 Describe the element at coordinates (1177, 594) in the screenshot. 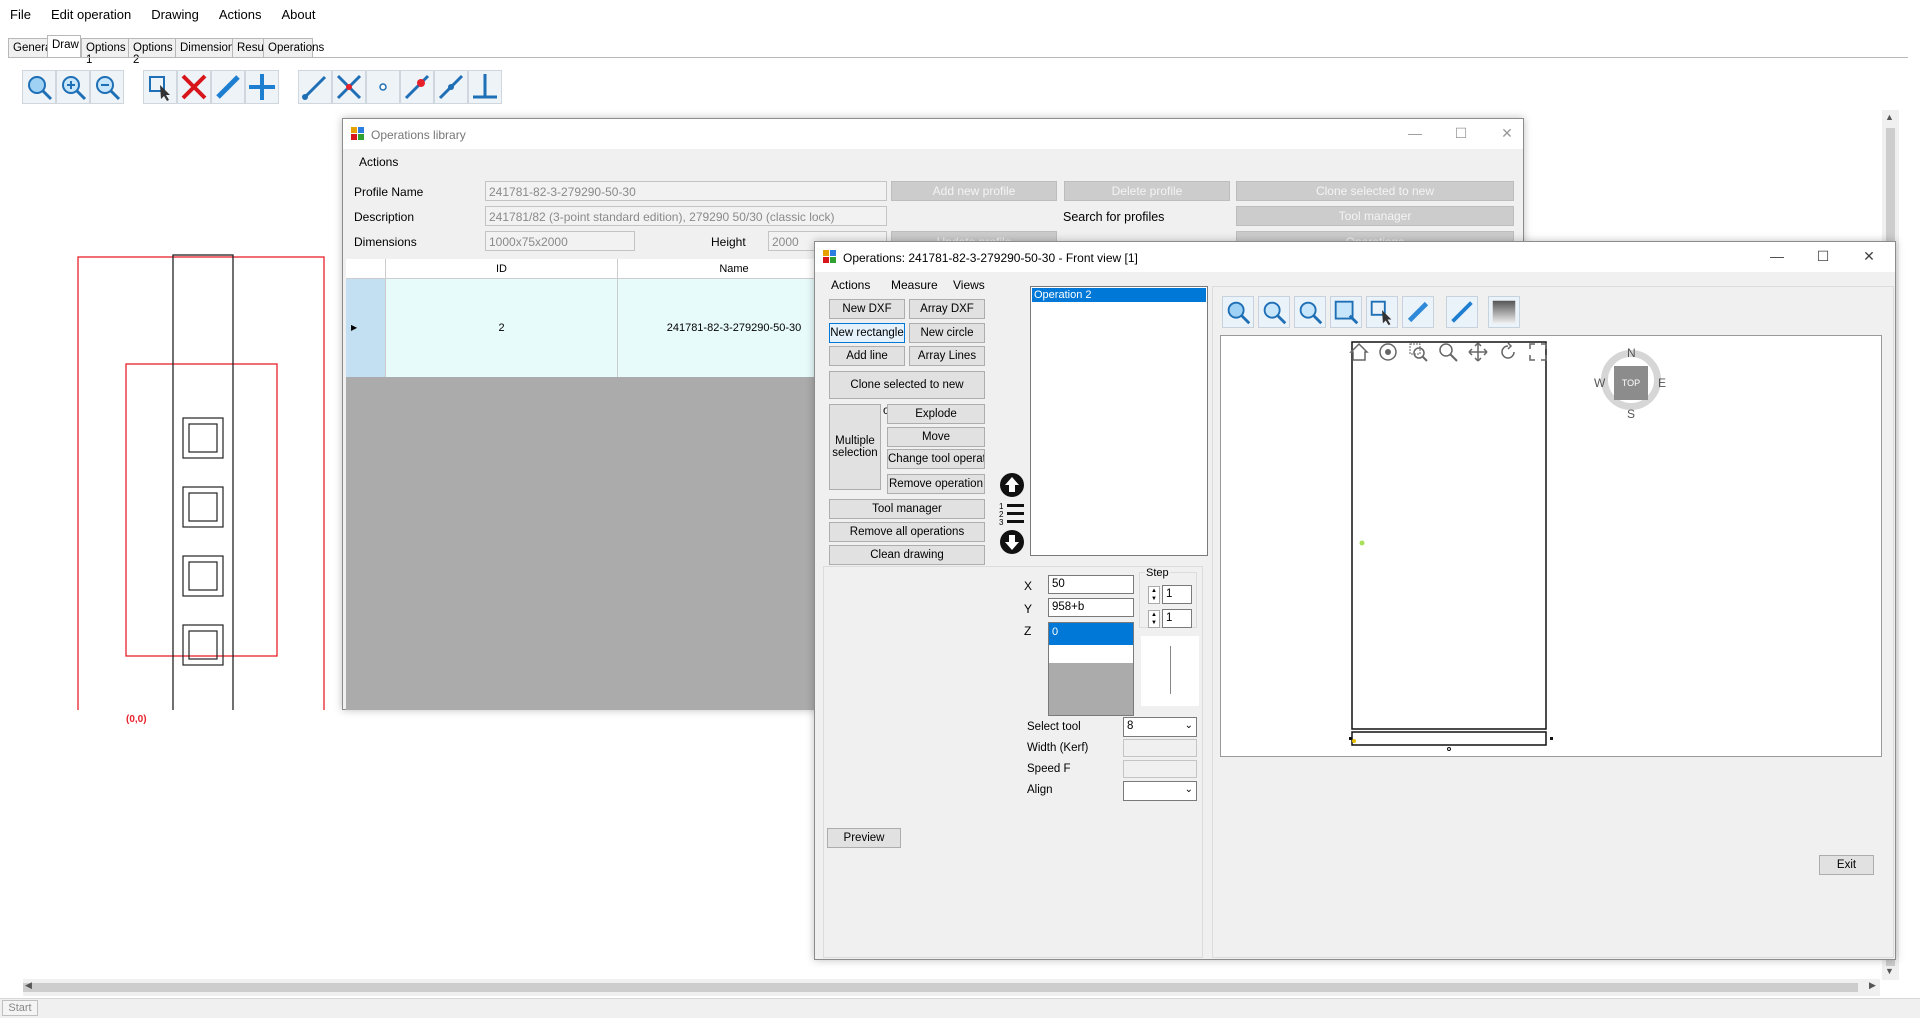

I see `step1-input: 1` at that location.